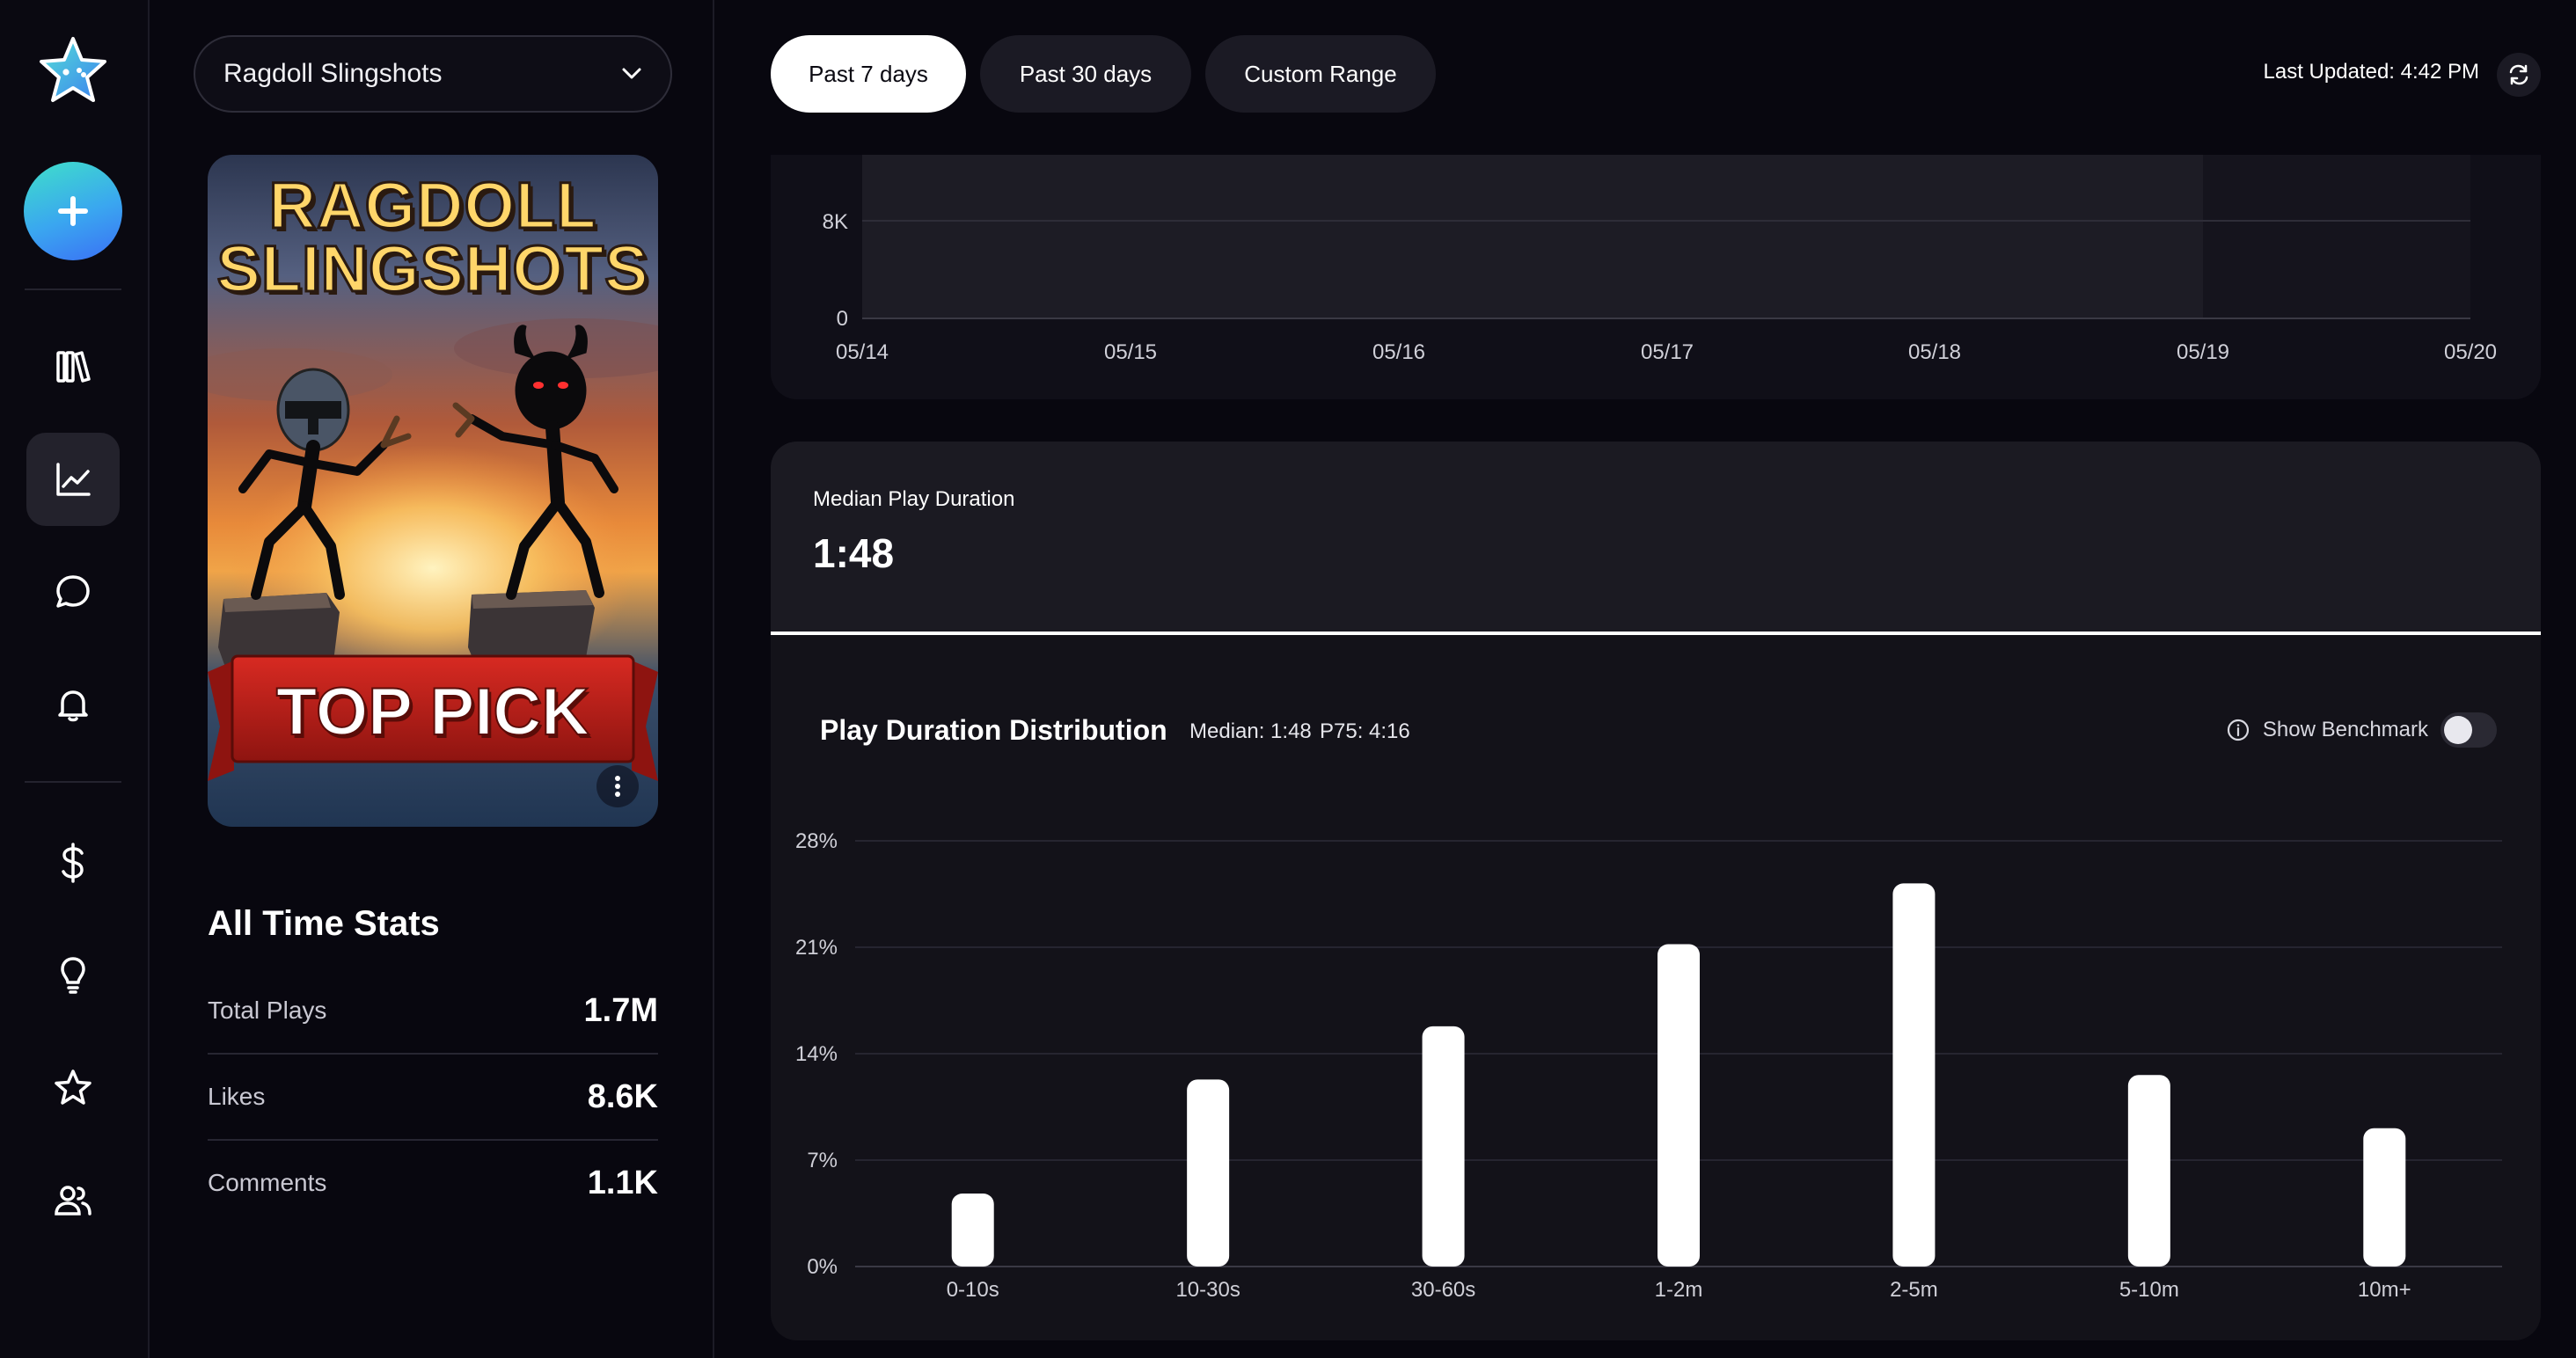 This screenshot has height=1358, width=2576. What do you see at coordinates (432, 205) in the screenshot?
I see `cover-title-line1: RAGDOLL` at bounding box center [432, 205].